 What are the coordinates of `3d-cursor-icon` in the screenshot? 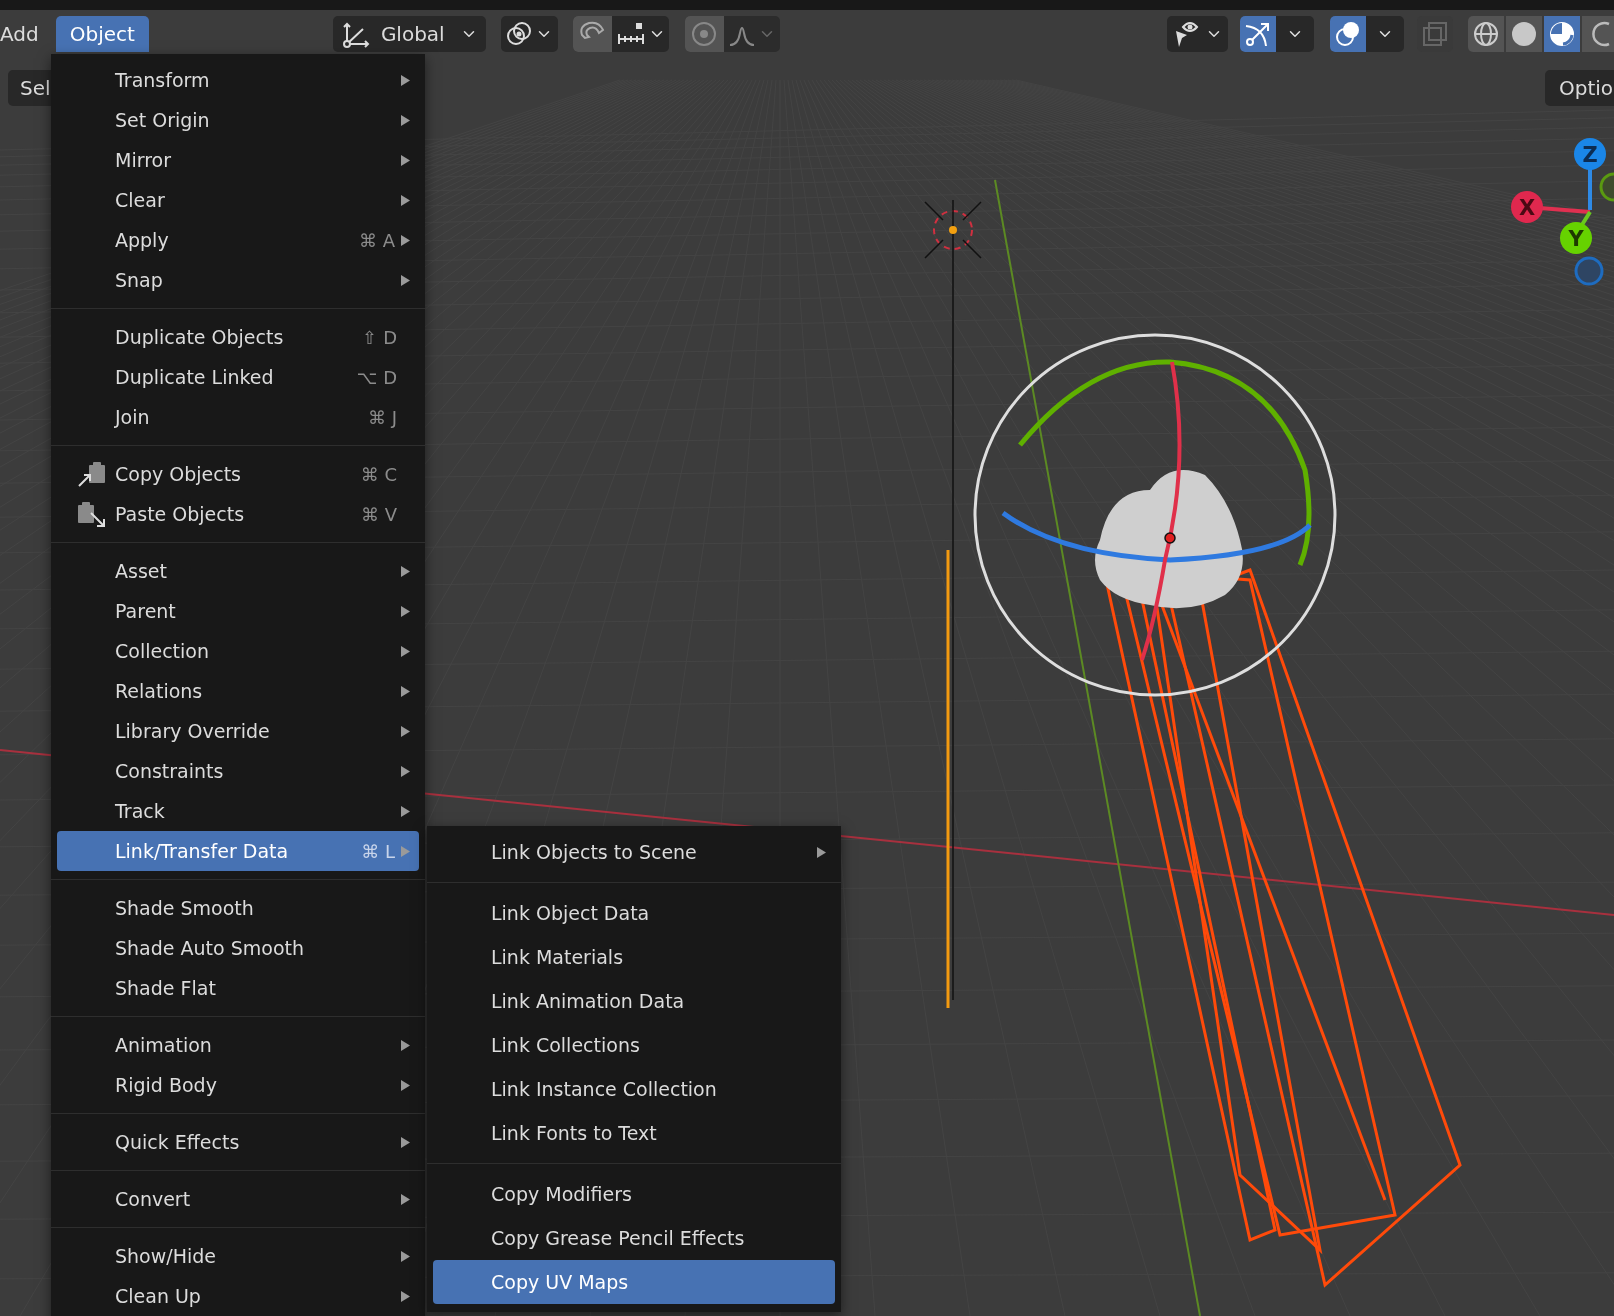 It's located at (953, 600).